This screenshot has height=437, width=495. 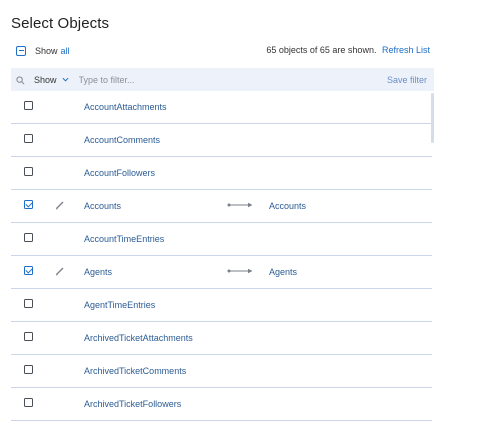 What do you see at coordinates (120, 305) in the screenshot?
I see `object-name: AgentTimeEntries` at bounding box center [120, 305].